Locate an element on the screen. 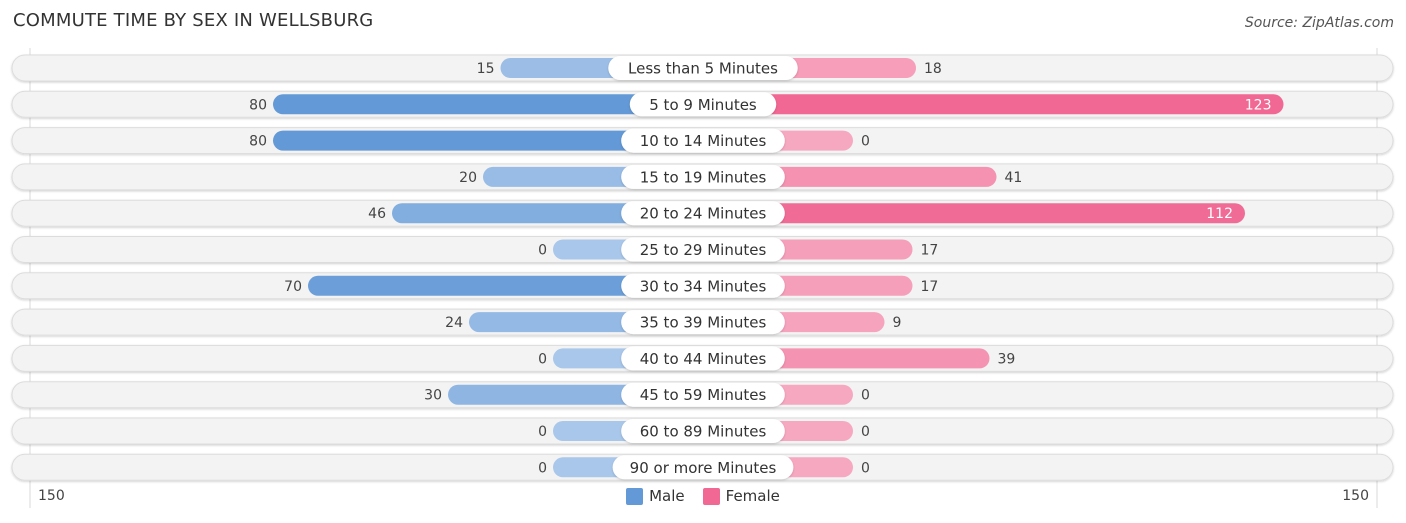 This screenshot has height=523, width=1406. value-label-female: 9 is located at coordinates (897, 323).